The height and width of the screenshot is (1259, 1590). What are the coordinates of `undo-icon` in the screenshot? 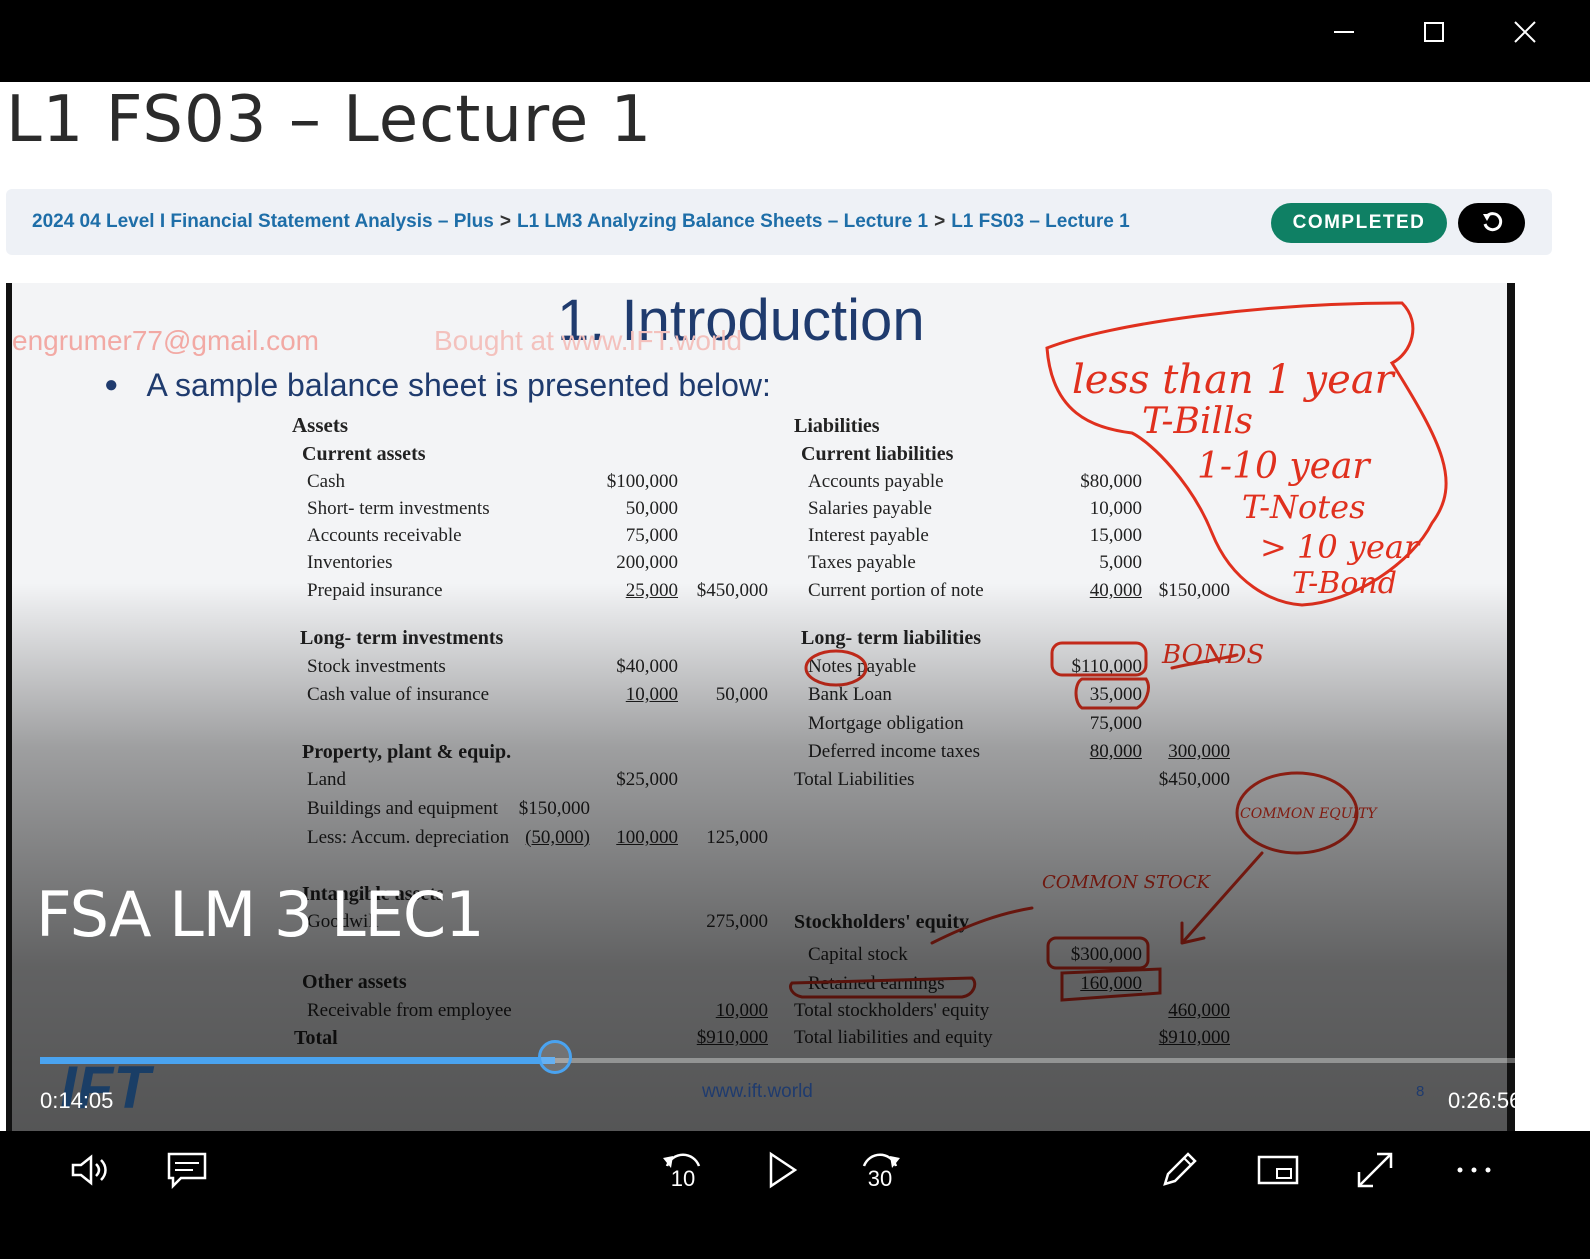 It's located at (1492, 222).